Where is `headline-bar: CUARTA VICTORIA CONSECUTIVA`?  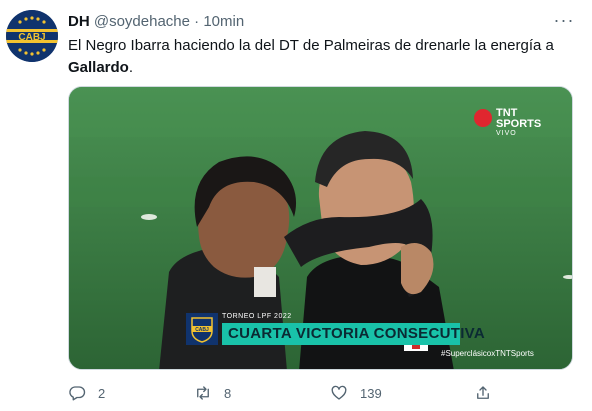 headline-bar: CUARTA VICTORIA CONSECUTIVA is located at coordinates (353, 334).